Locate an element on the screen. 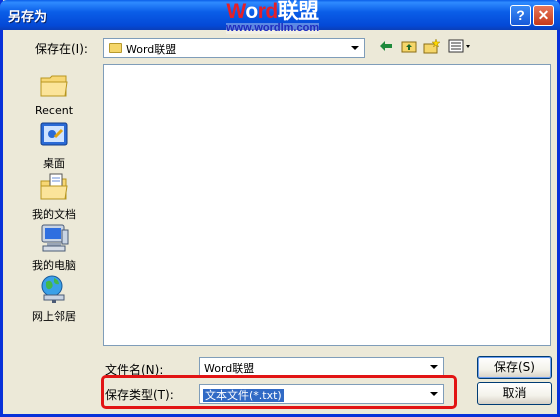 The height and width of the screenshot is (417, 560). recent-folder-icon is located at coordinates (54, 85).